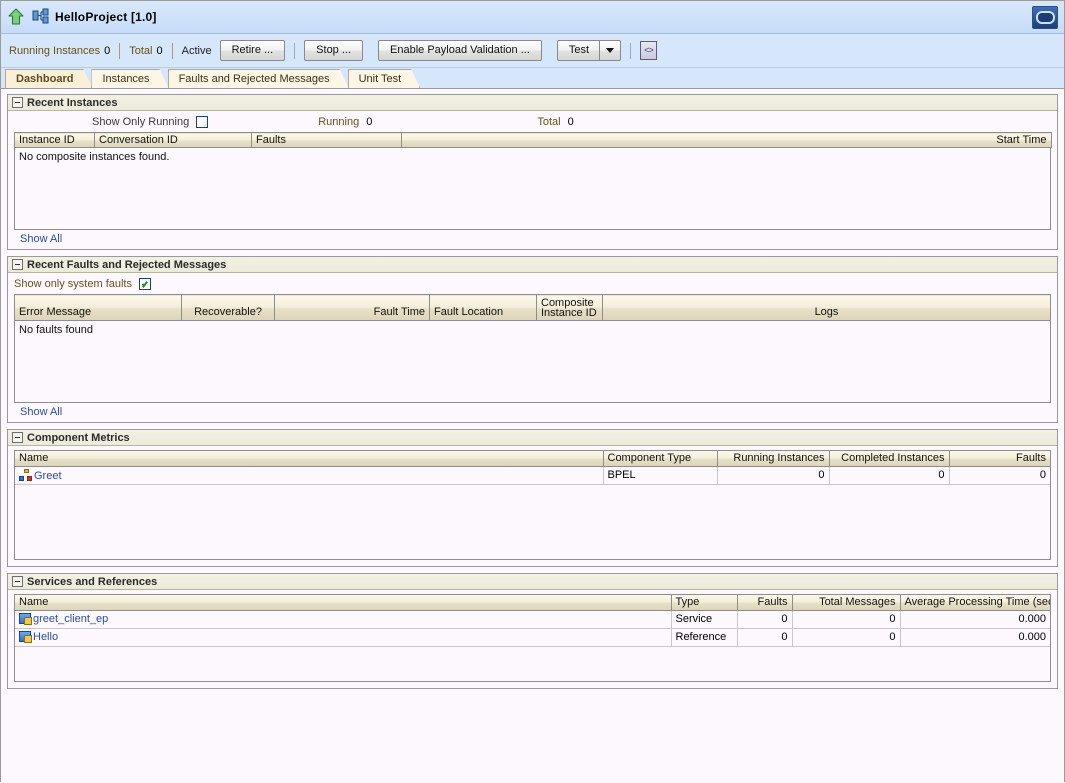 This screenshot has height=783, width=1065. What do you see at coordinates (343, 637) in the screenshot?
I see `reference-name-cell: Hello` at bounding box center [343, 637].